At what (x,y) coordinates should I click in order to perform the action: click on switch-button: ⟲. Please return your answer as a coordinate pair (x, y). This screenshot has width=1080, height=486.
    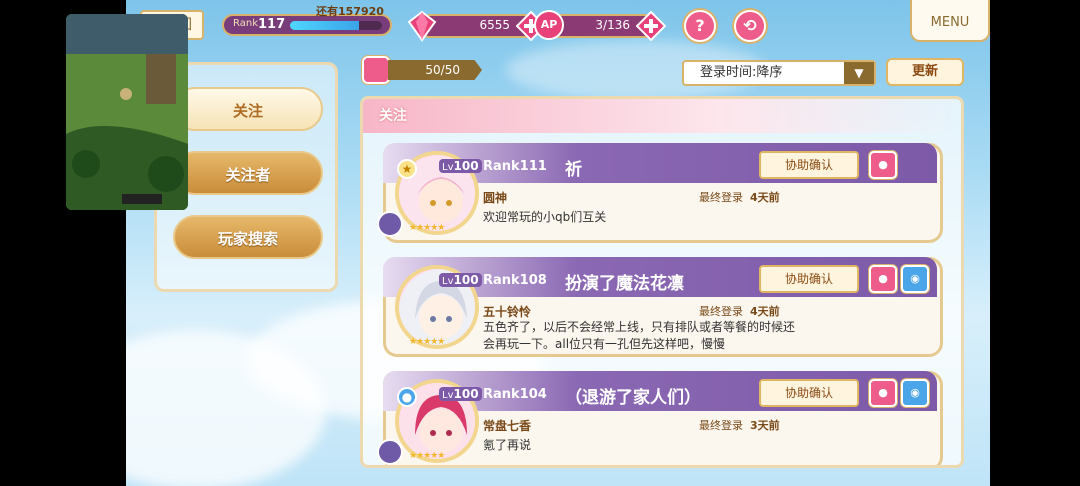
    Looking at the image, I should click on (750, 26).